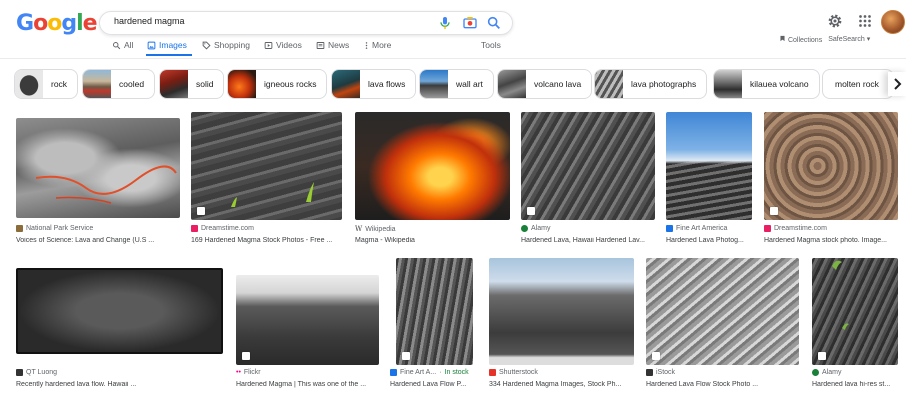  I want to click on chip-lava-photographs: lava photographs, so click(651, 84).